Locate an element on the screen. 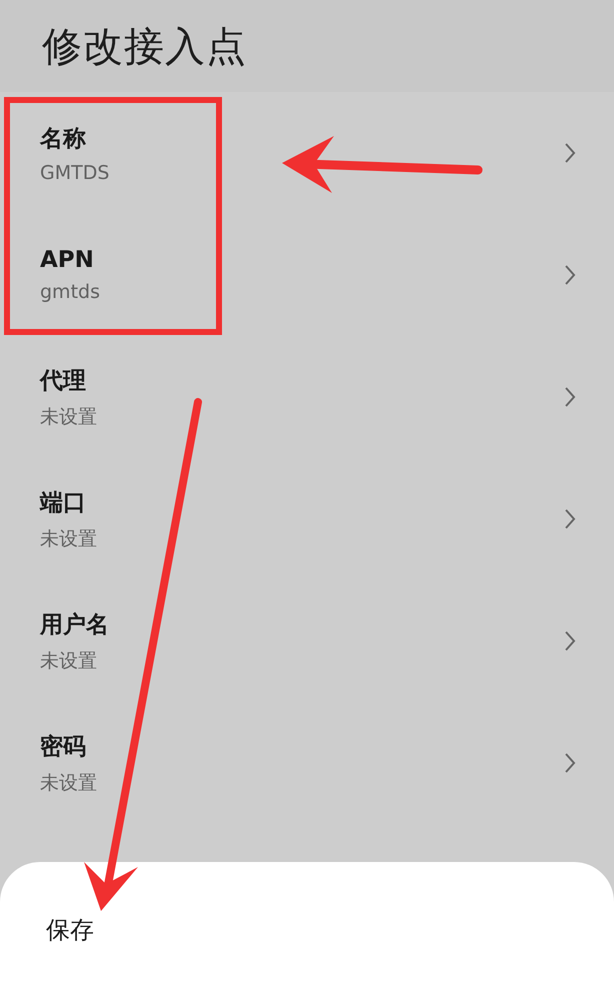 The width and height of the screenshot is (614, 1000). settings-row: 密码 未设置 is located at coordinates (307, 763).